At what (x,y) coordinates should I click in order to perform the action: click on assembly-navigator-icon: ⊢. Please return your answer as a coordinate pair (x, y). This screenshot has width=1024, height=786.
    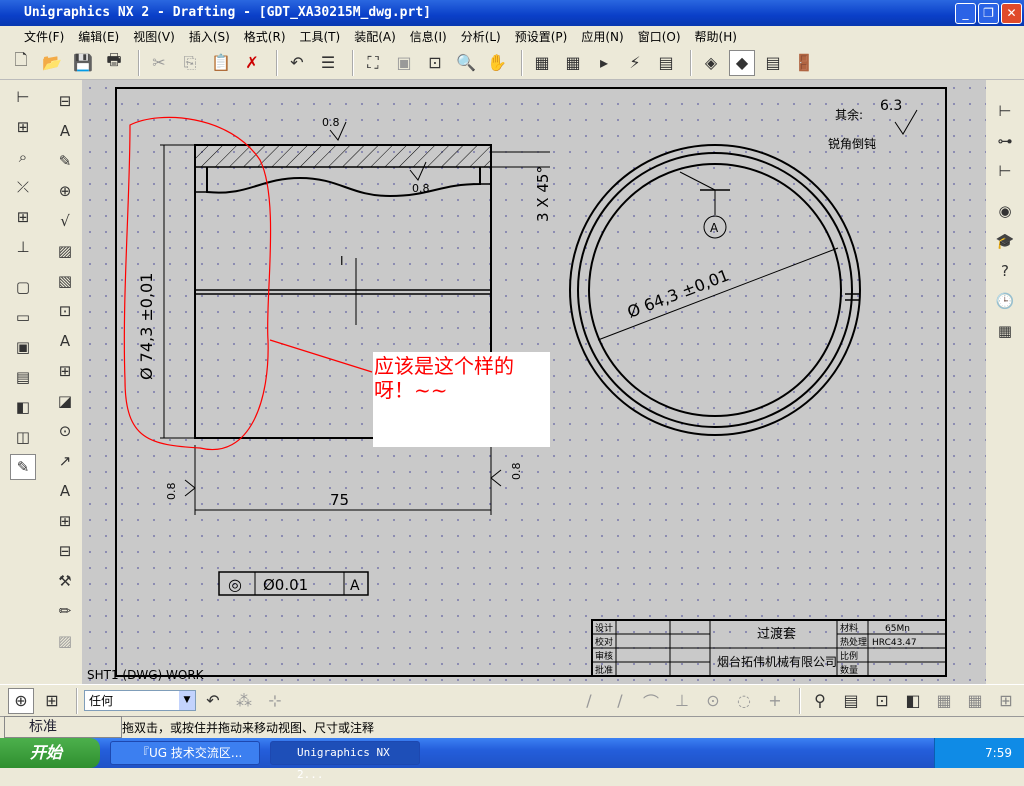
    Looking at the image, I should click on (1005, 111).